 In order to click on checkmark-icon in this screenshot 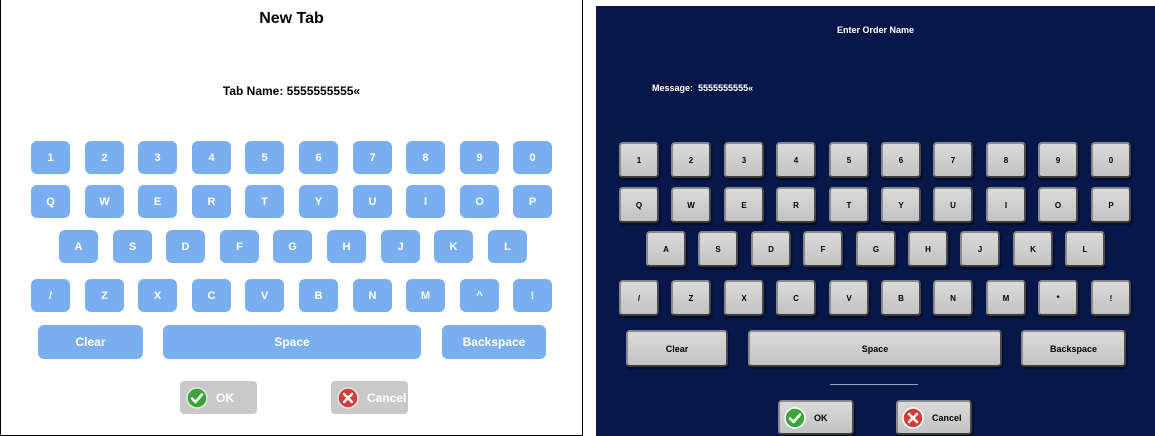, I will do `click(795, 417)`.